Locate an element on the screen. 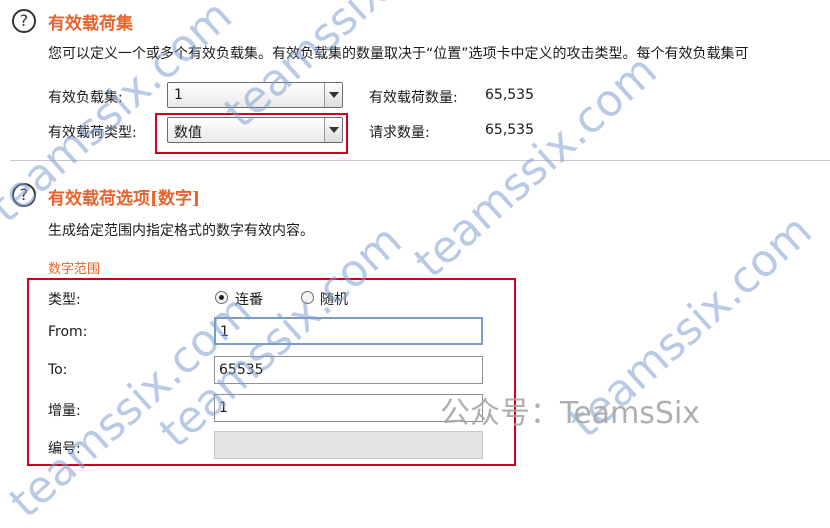 This screenshot has width=830, height=528. section-divider is located at coordinates (420, 160).